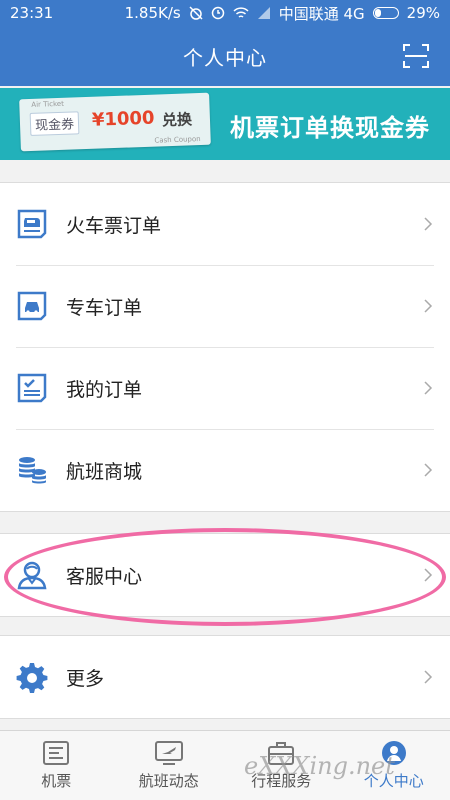 This screenshot has height=800, width=450. Describe the element at coordinates (104, 307) in the screenshot. I see `menu-item-label: 专车订单` at that location.